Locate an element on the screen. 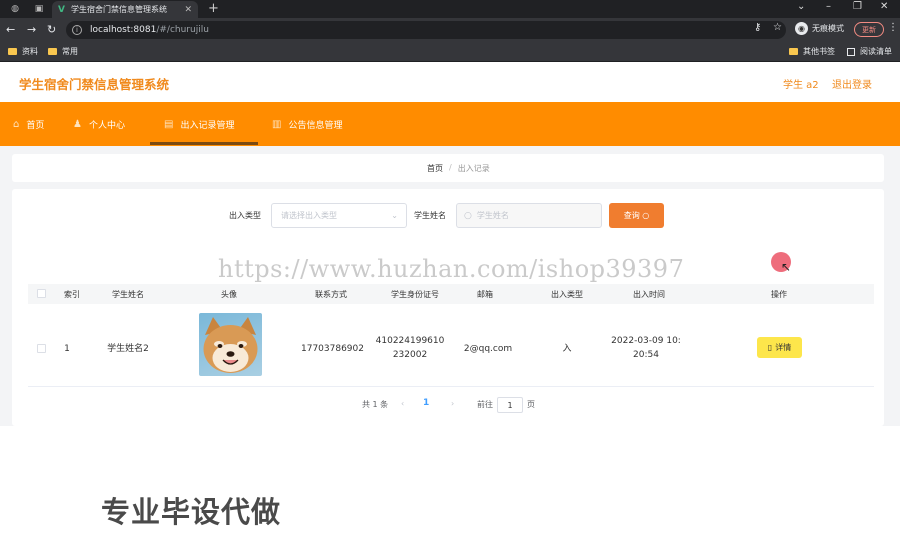 This screenshot has width=900, height=540. column-header: 联系方式 is located at coordinates (331, 294).